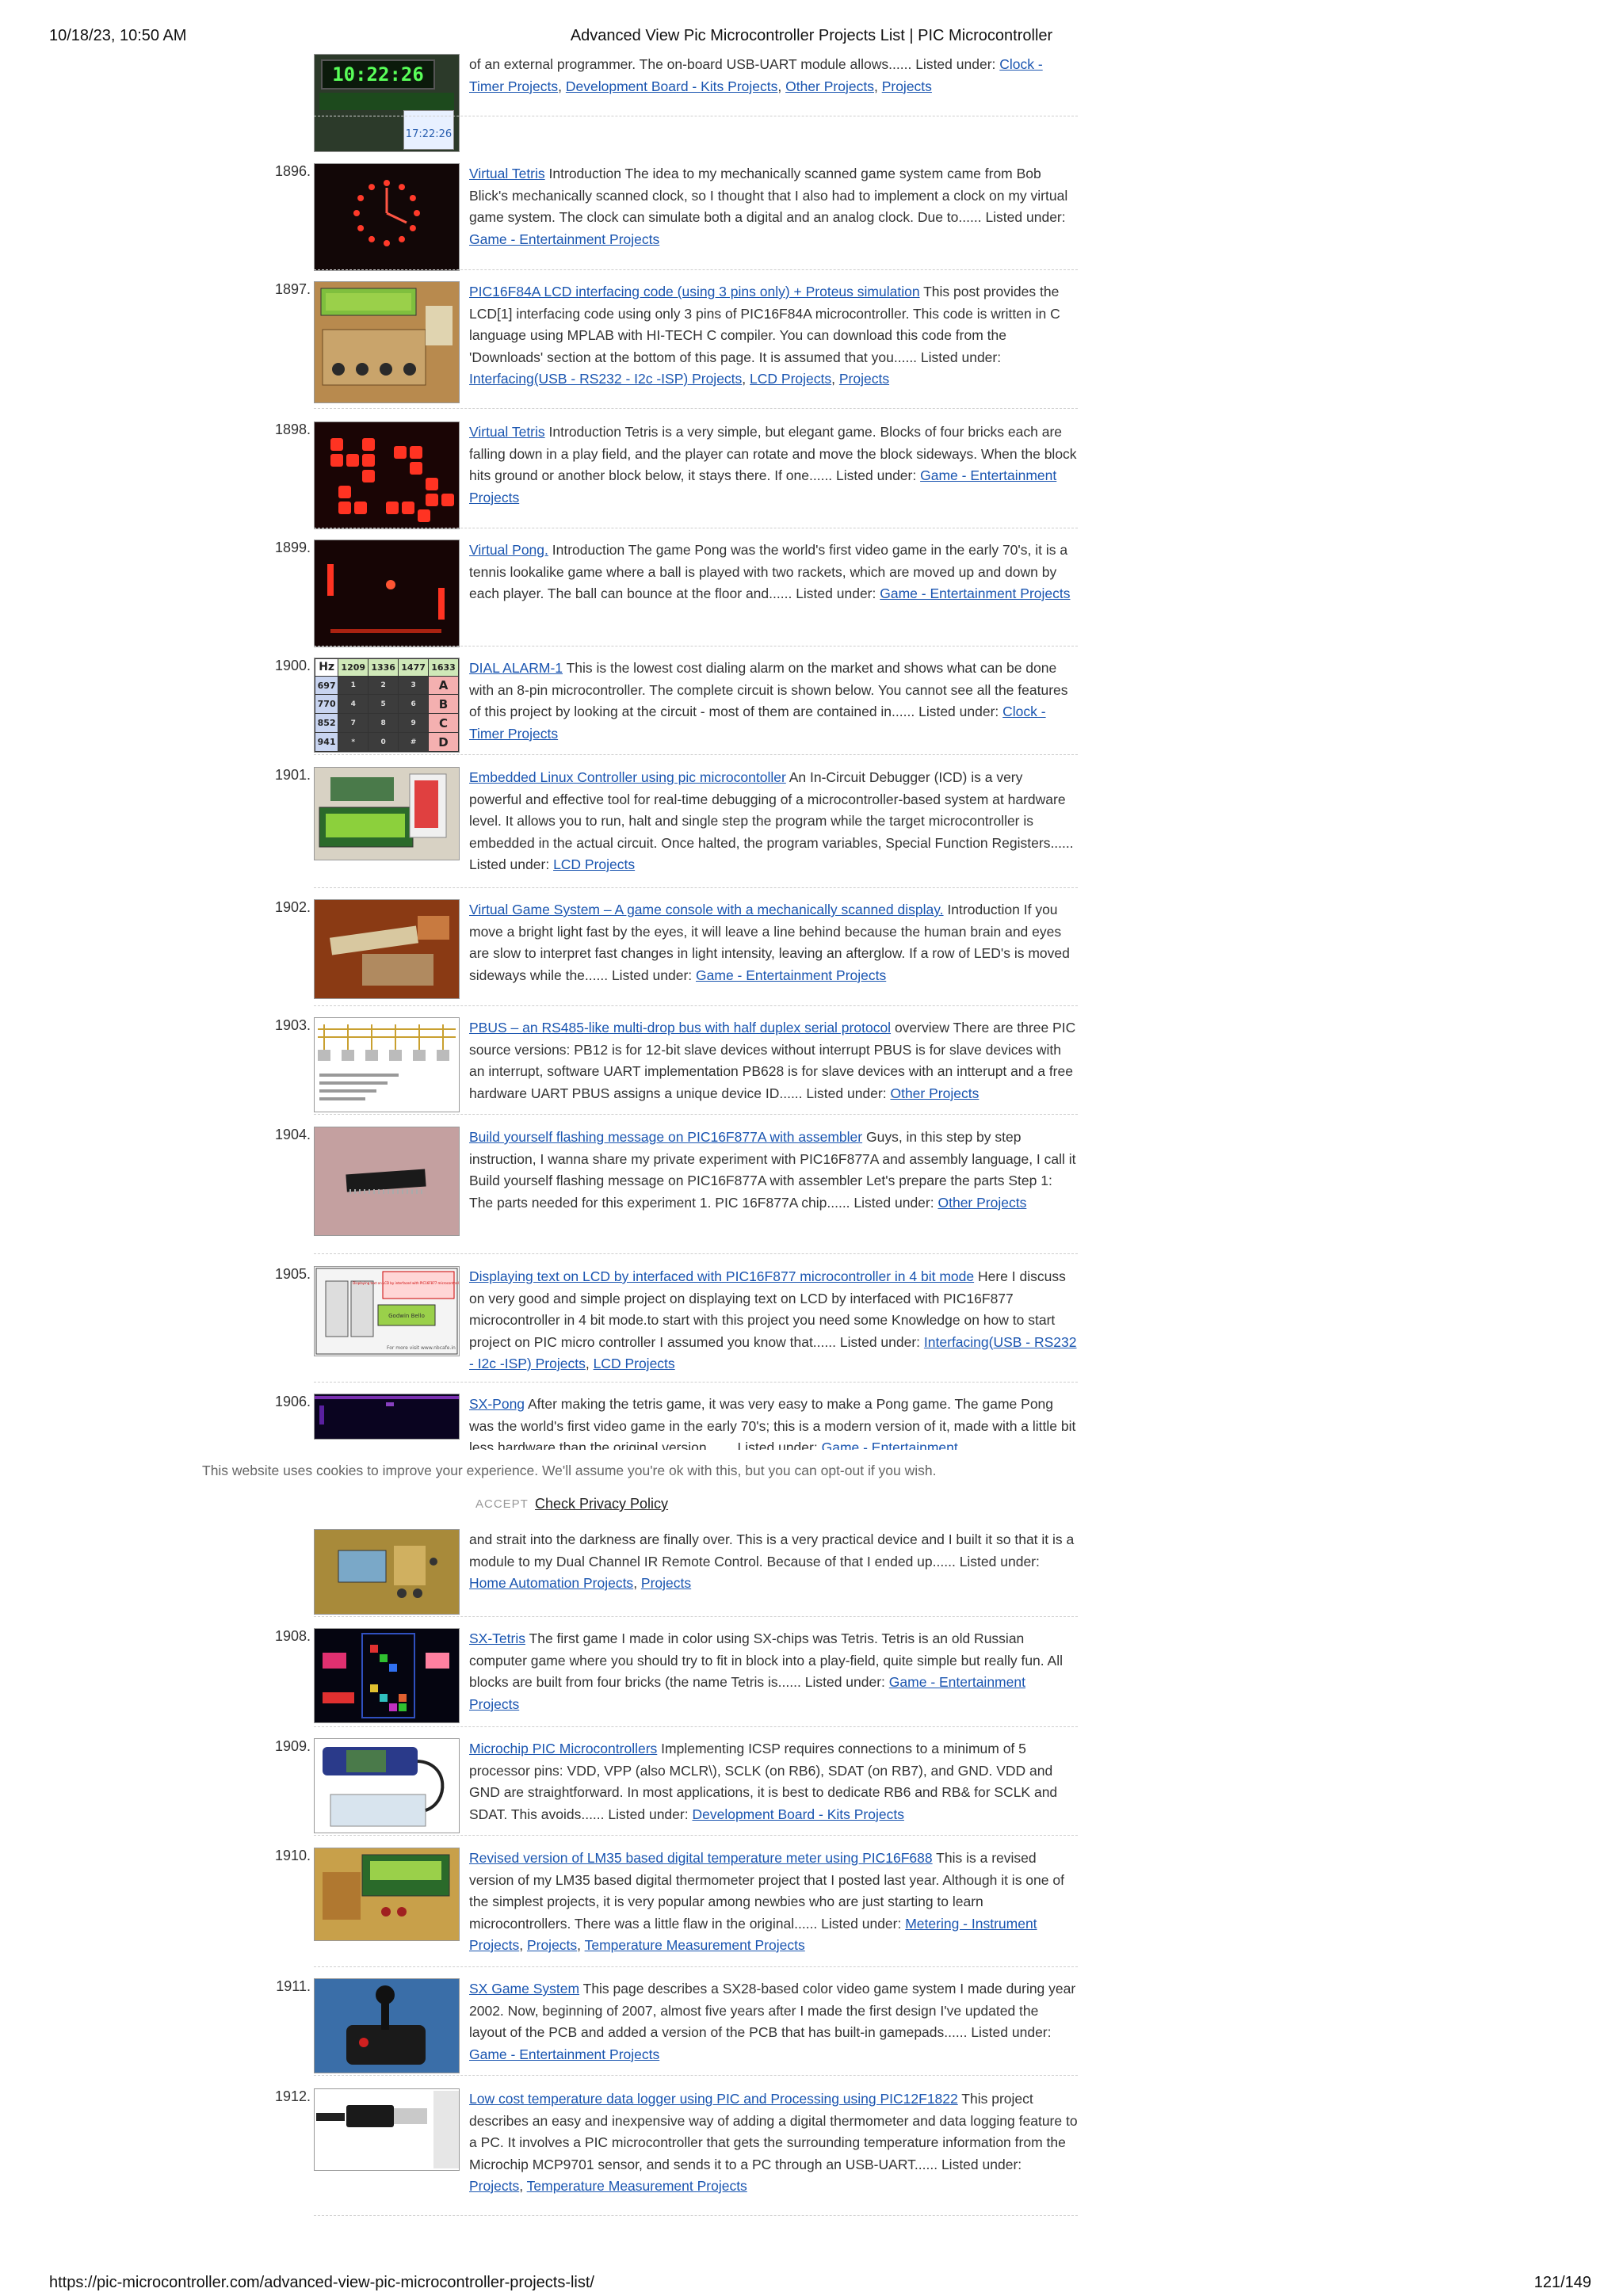 Image resolution: width=1623 pixels, height=2296 pixels. I want to click on project-title-link: DIAL ALARM-1, so click(516, 668).